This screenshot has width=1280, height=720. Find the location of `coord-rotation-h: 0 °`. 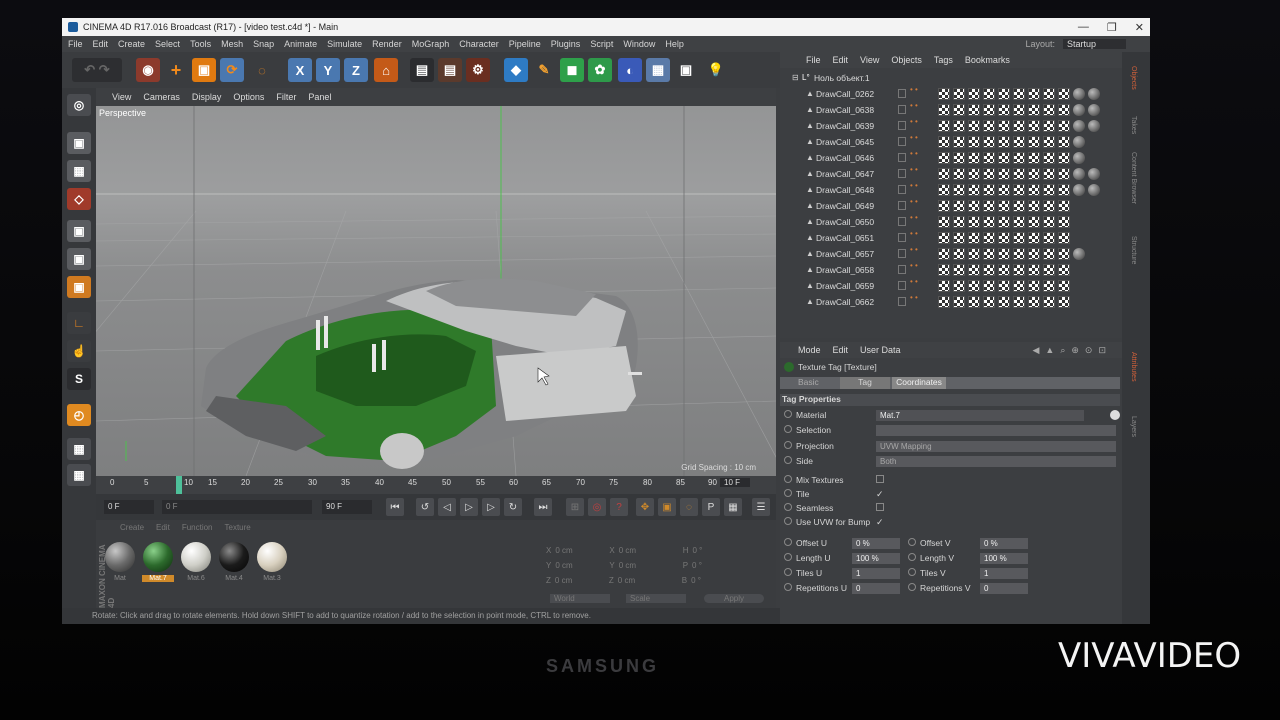

coord-rotation-h: 0 ° is located at coordinates (697, 550).